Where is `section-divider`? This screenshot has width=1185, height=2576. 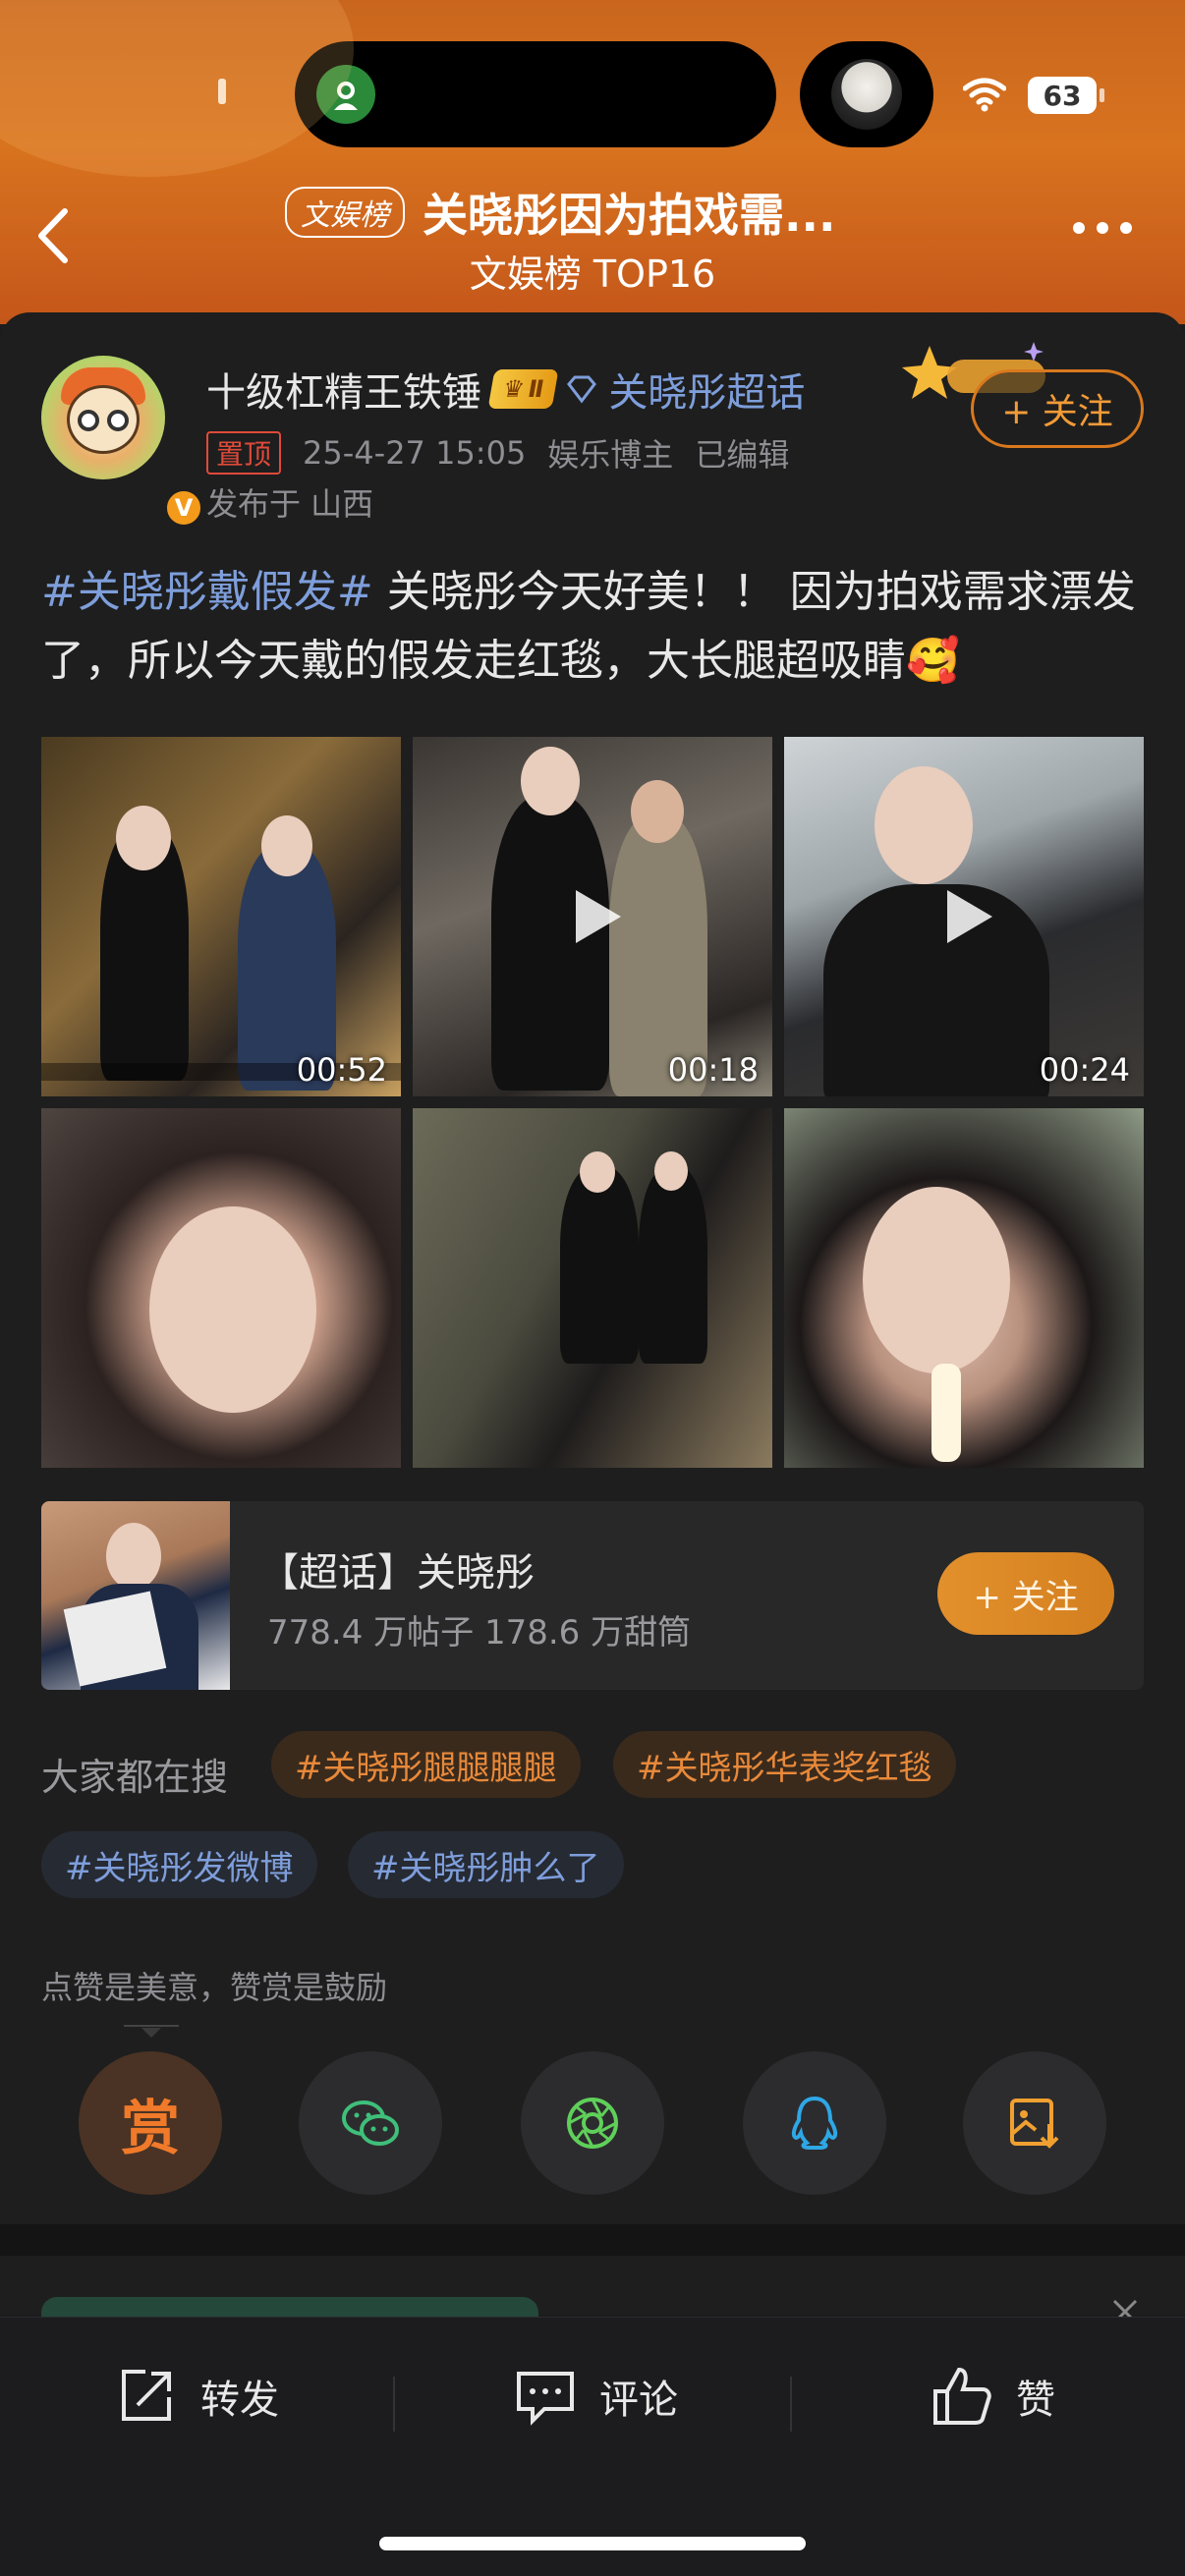
section-divider is located at coordinates (592, 2240).